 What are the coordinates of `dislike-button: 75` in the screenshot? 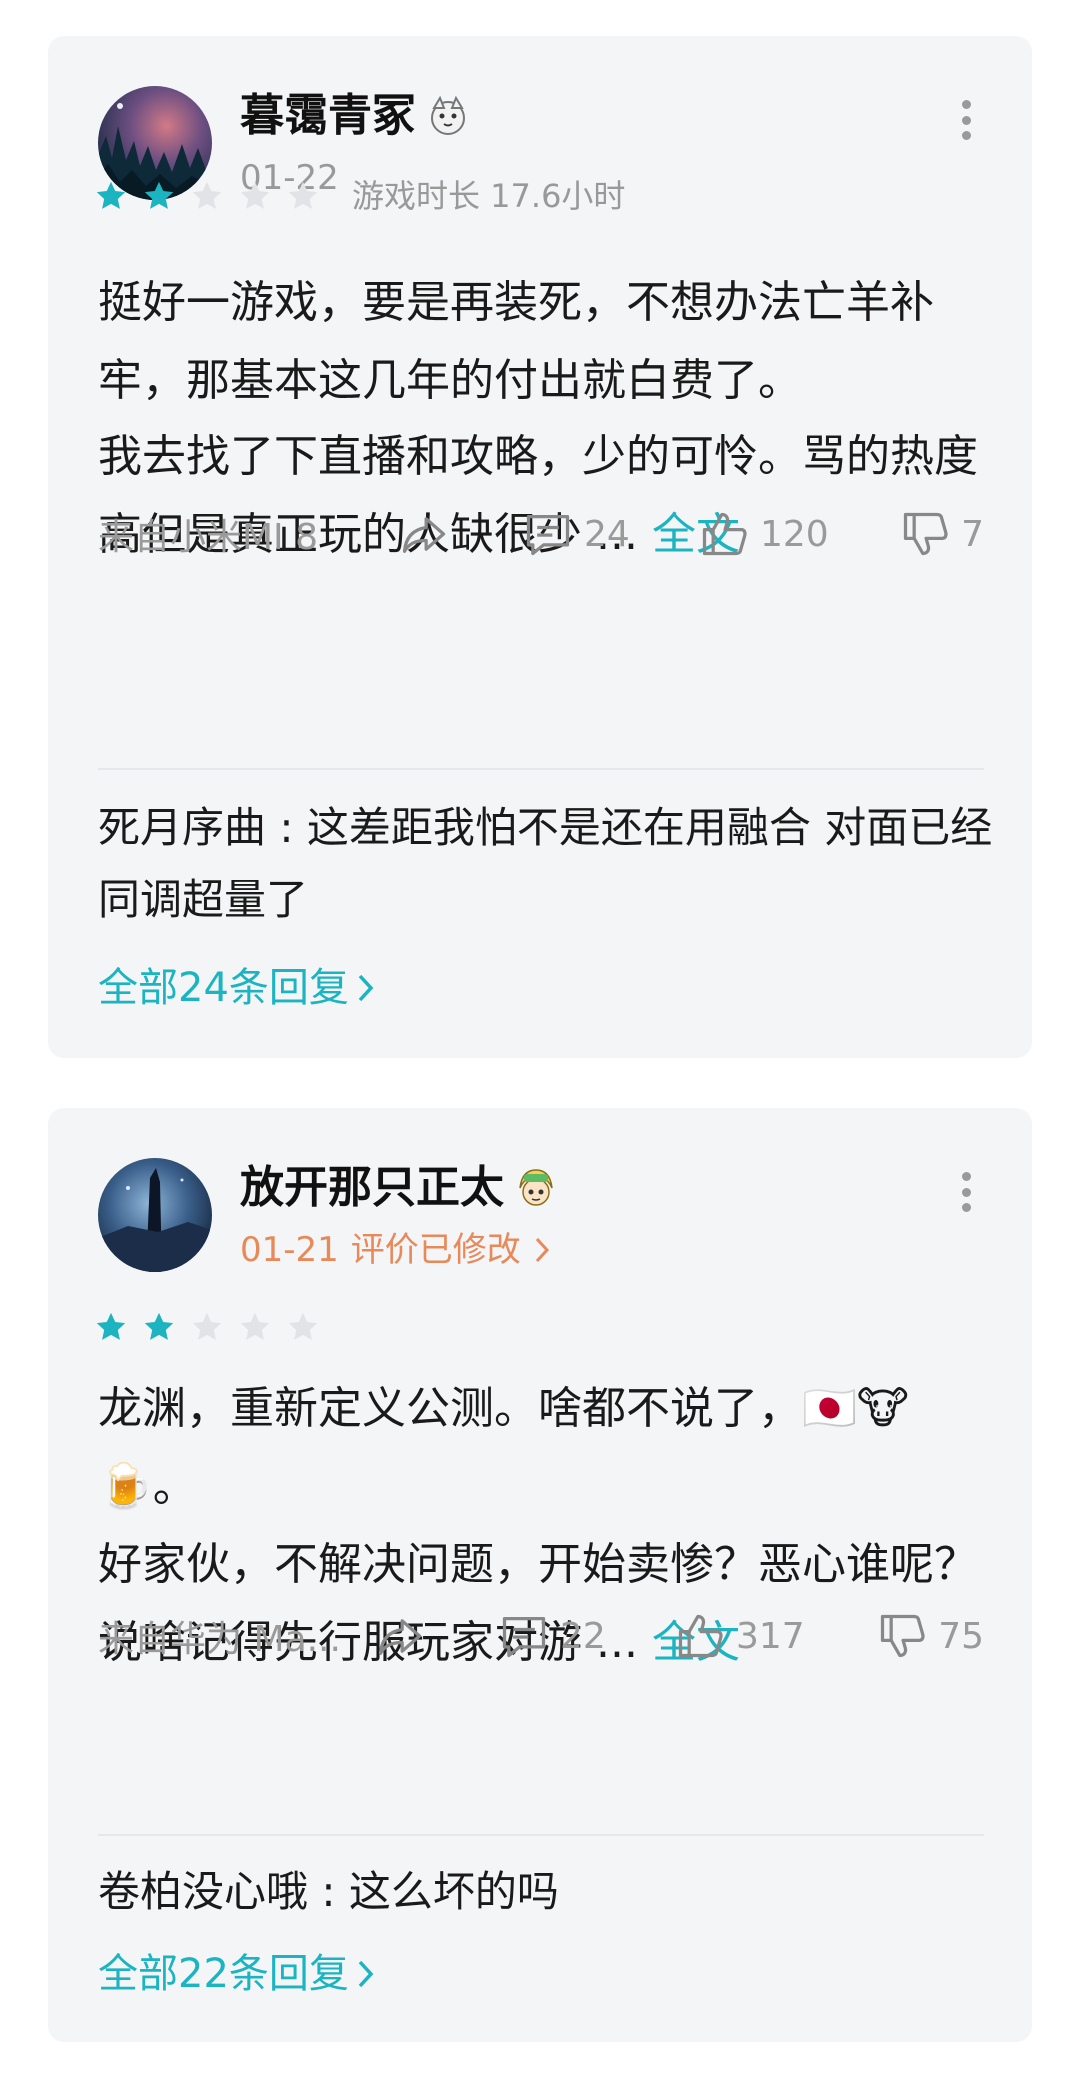 It's located at (930, 1636).